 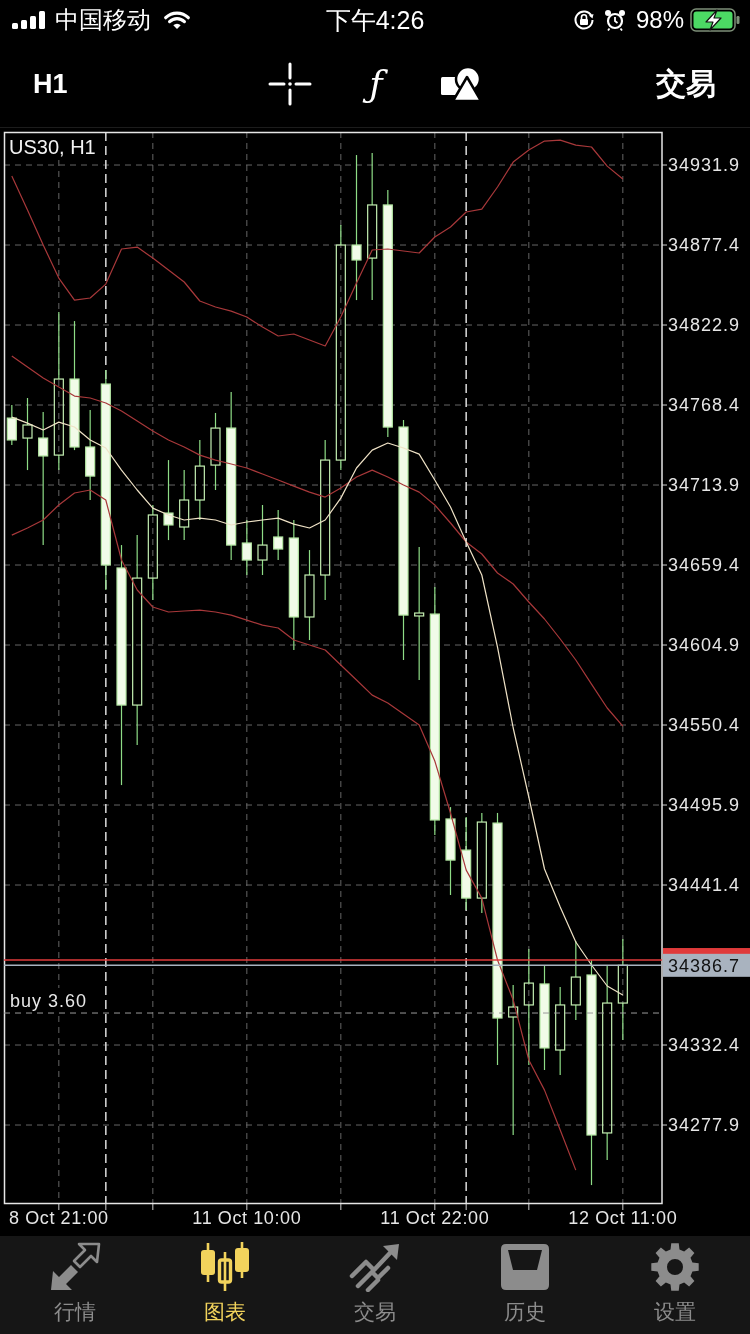 I want to click on price-axis-label: 34550.4, so click(x=704, y=725).